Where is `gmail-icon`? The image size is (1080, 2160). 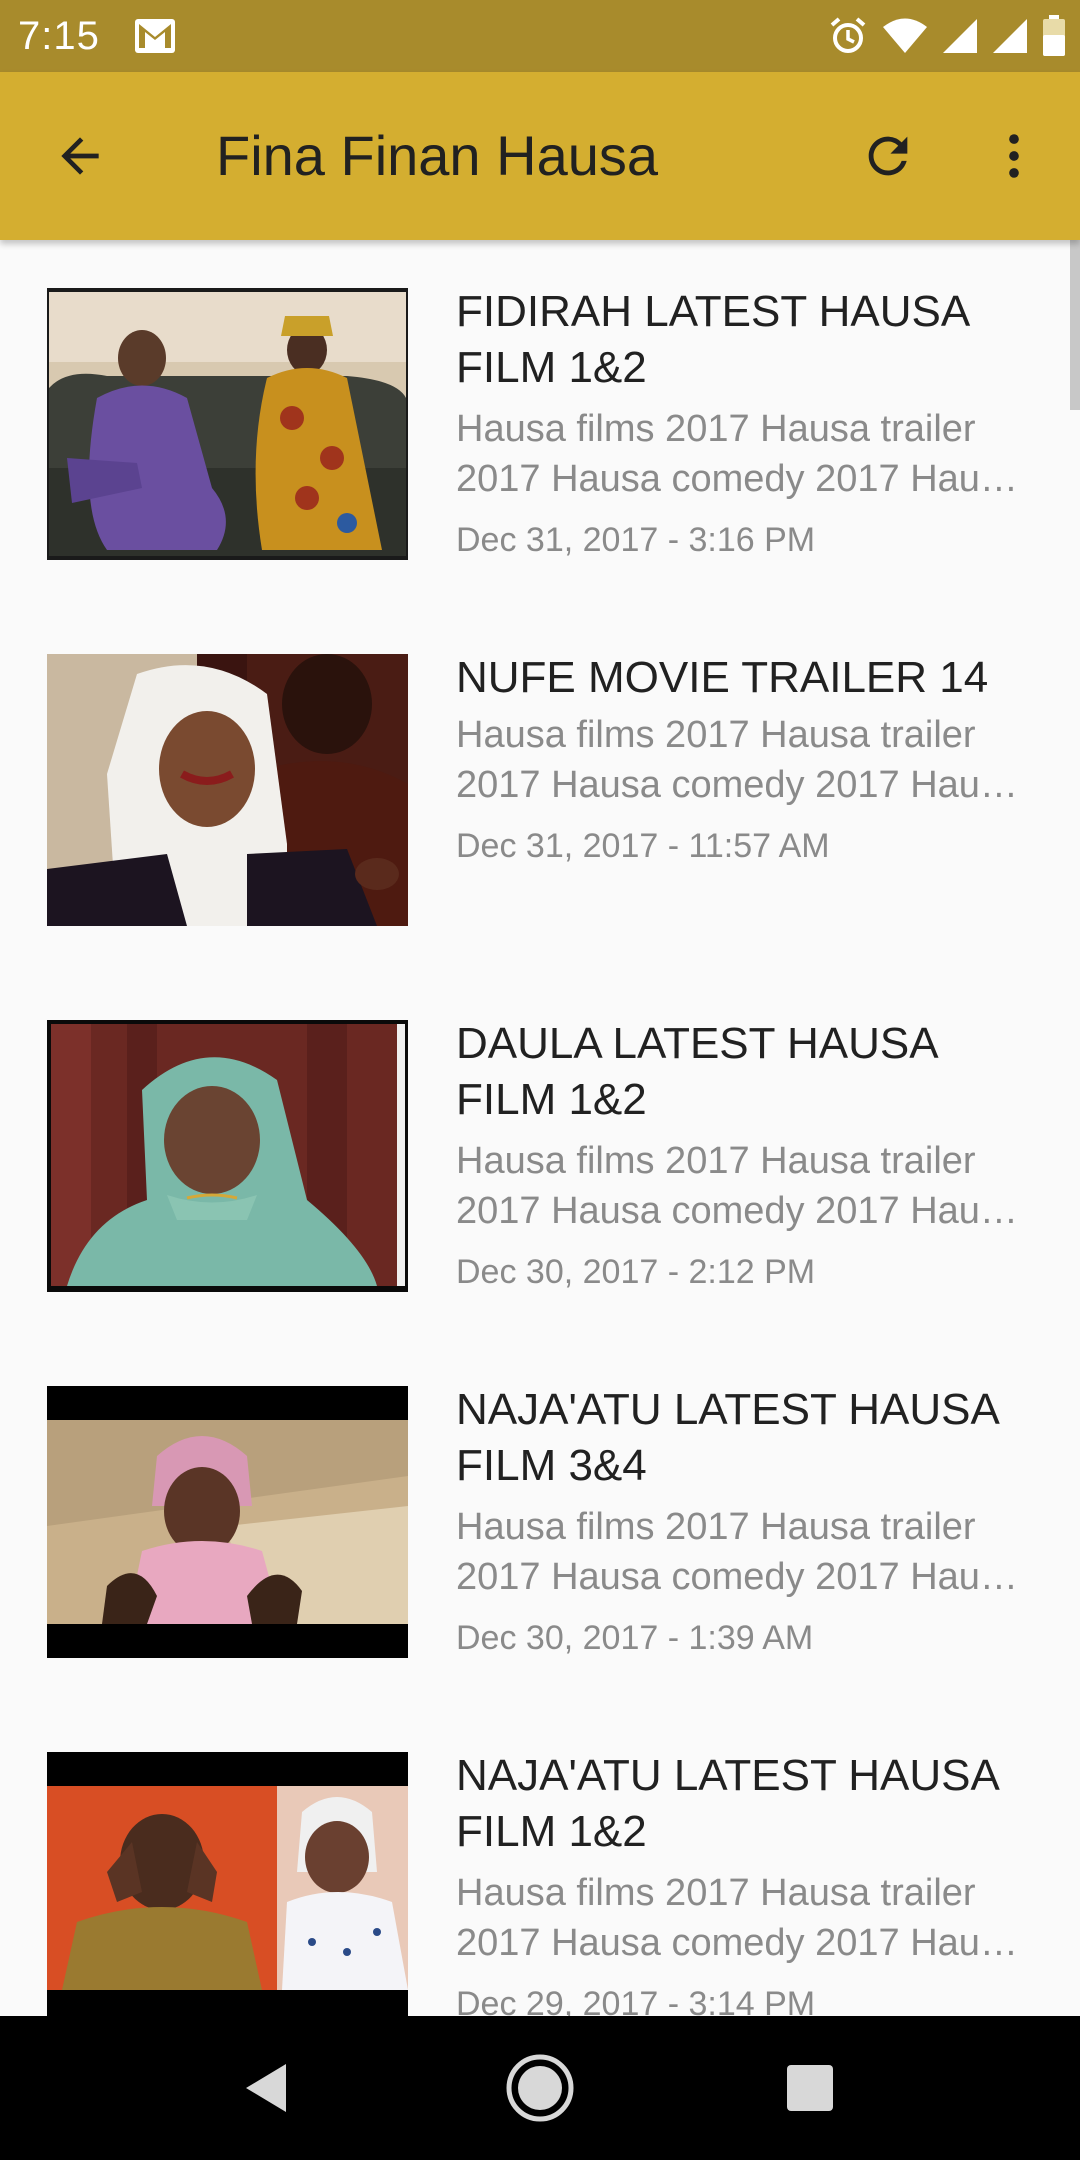
gmail-icon is located at coordinates (155, 36).